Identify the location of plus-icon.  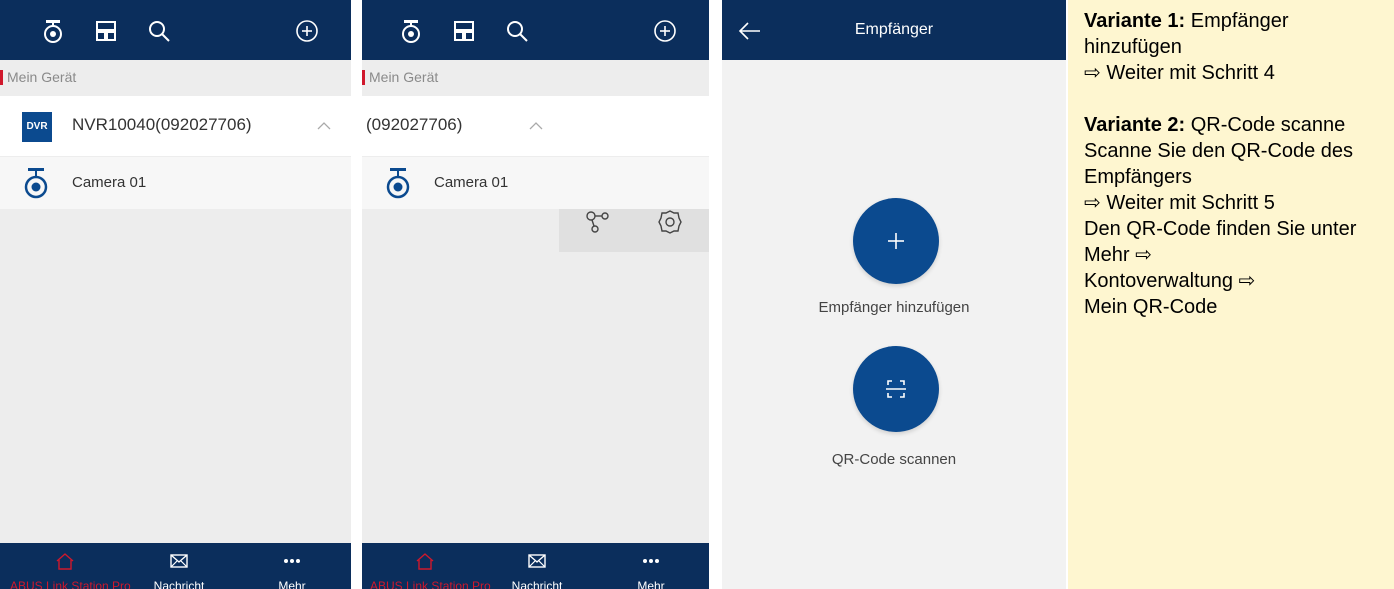
(896, 241).